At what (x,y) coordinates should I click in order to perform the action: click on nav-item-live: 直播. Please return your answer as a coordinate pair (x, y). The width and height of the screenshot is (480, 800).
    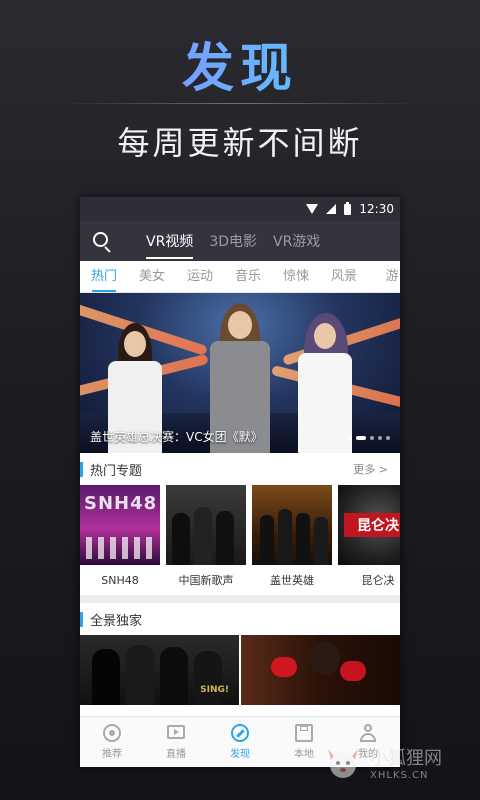
    Looking at the image, I should click on (176, 742).